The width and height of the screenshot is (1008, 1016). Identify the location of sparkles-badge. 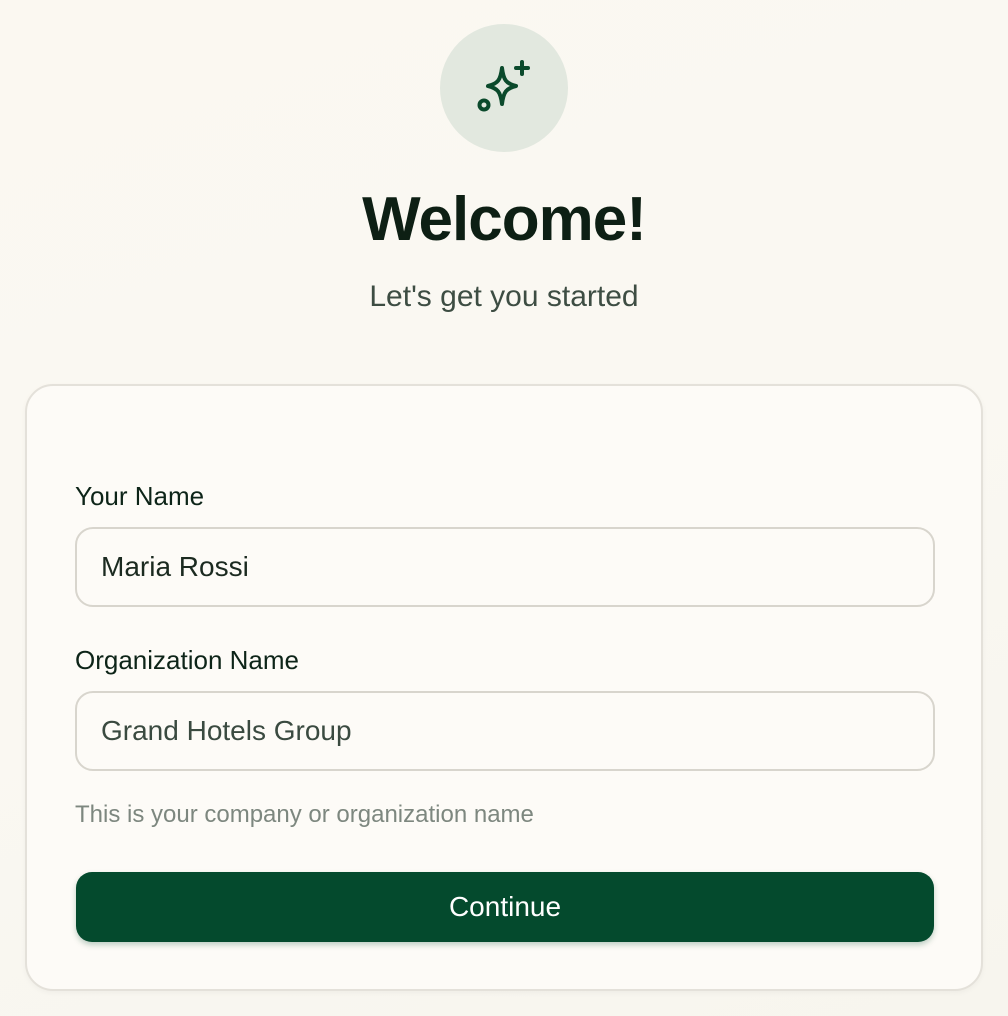
(504, 88).